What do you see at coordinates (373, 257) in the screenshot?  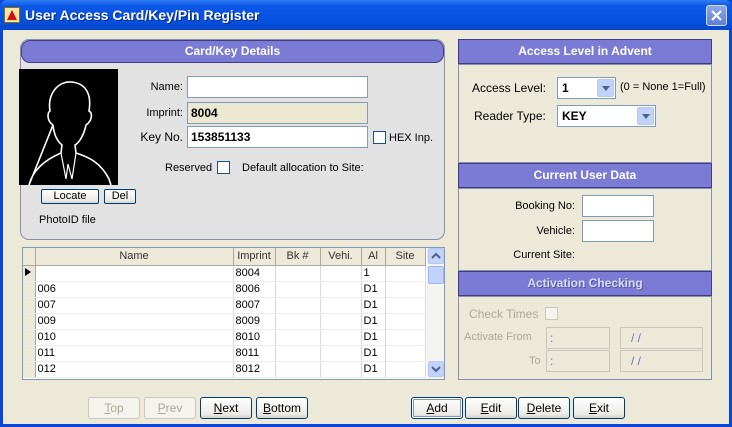 I see `column-header-al: Al` at bounding box center [373, 257].